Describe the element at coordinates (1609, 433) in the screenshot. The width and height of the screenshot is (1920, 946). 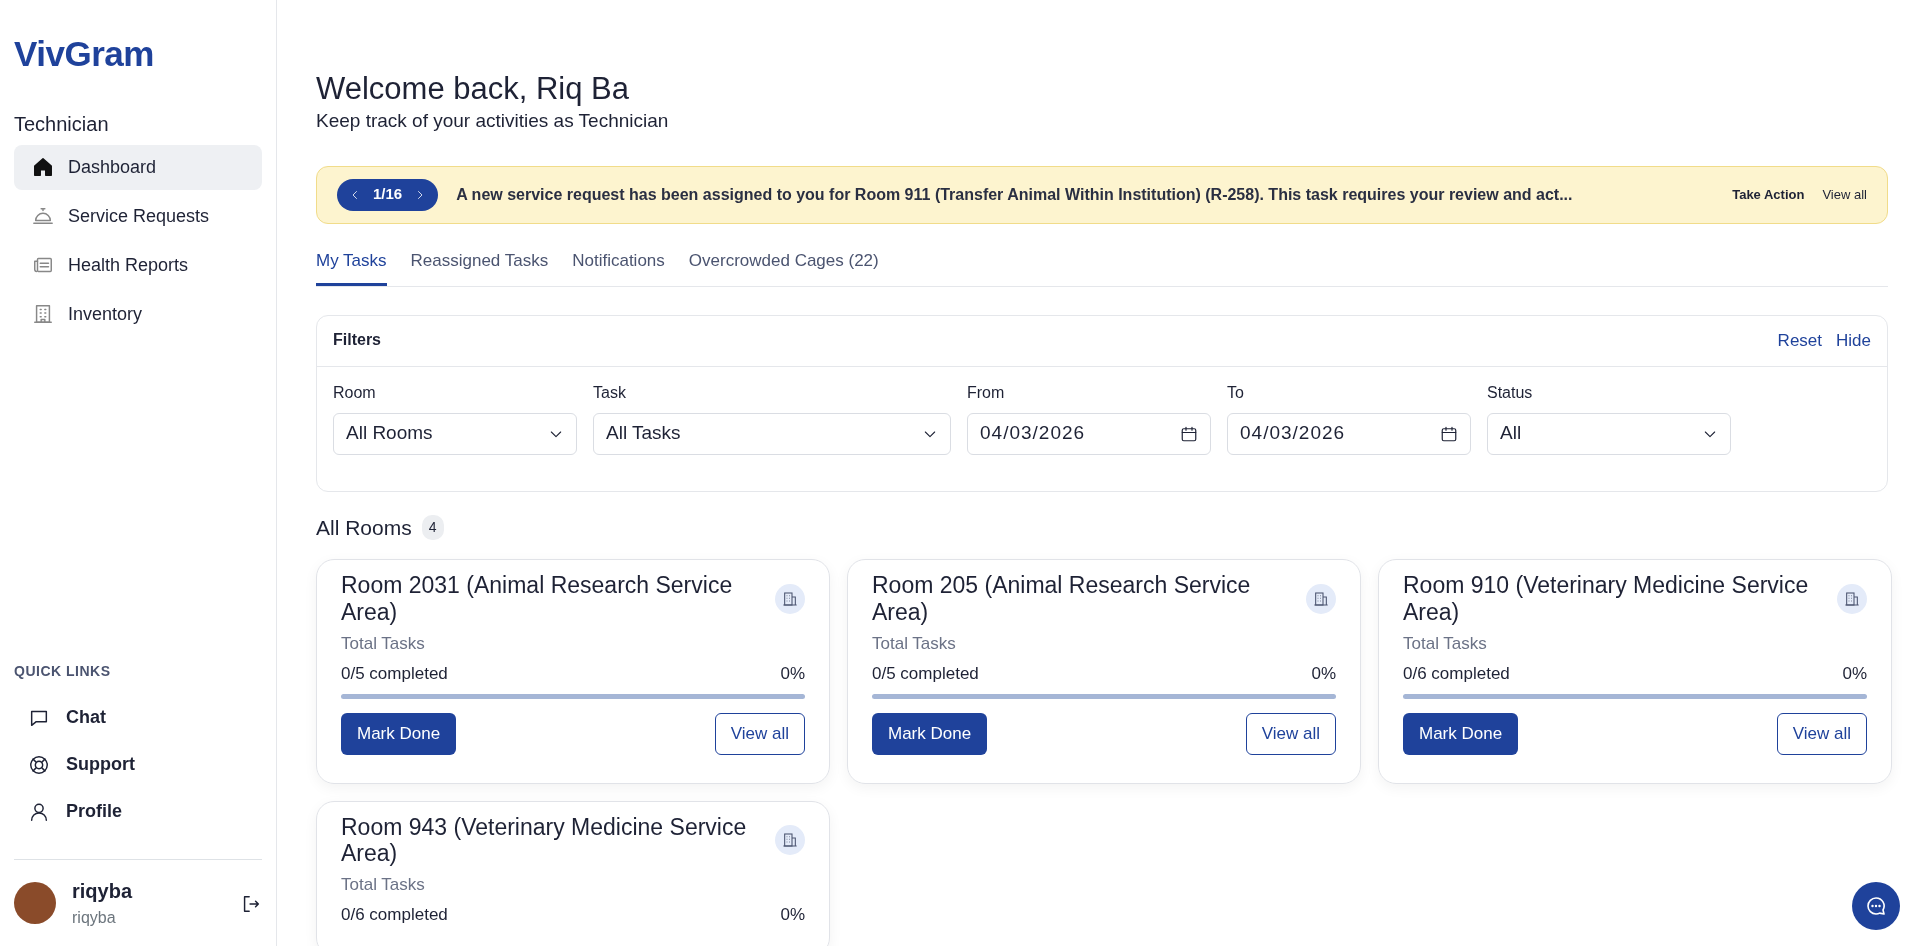
I see `dropdown: All` at that location.